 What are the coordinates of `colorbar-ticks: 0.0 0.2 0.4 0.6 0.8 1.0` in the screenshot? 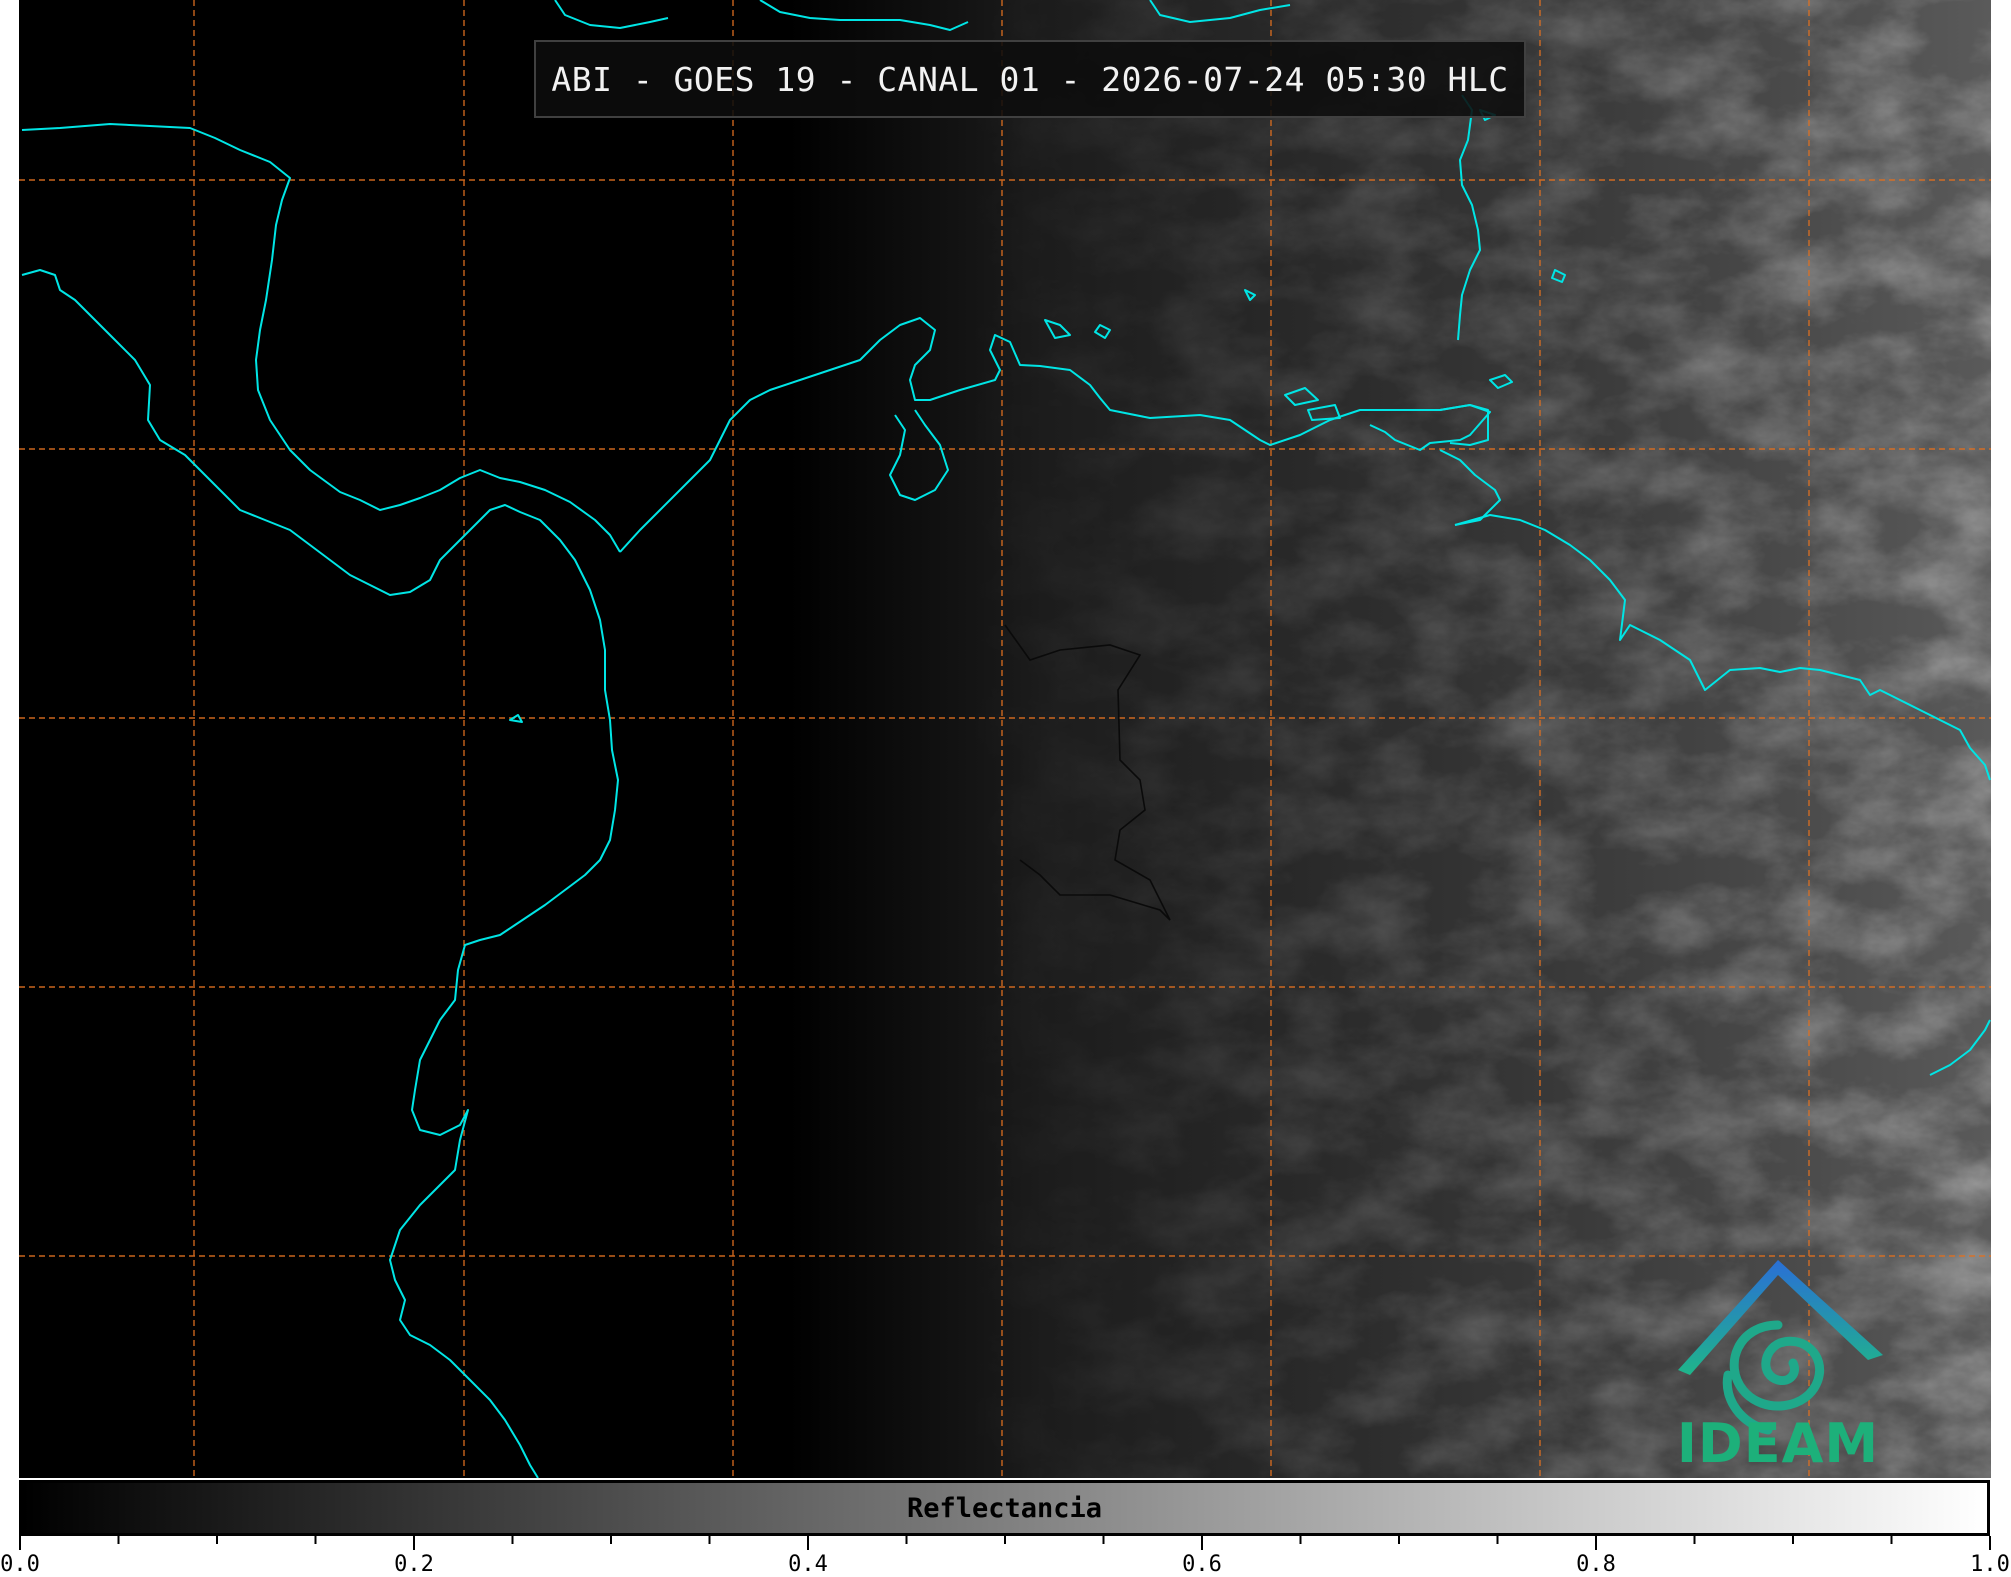 It's located at (1005, 1556).